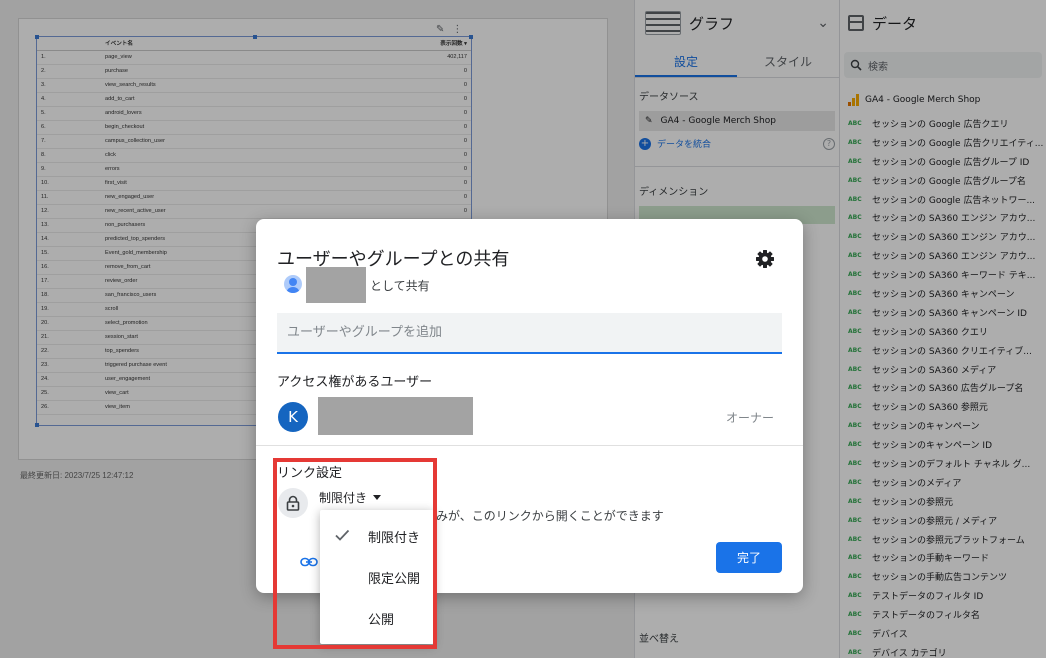 This screenshot has height=658, width=1046. Describe the element at coordinates (355, 553) in the screenshot. I see `annotation-highlight-box` at that location.